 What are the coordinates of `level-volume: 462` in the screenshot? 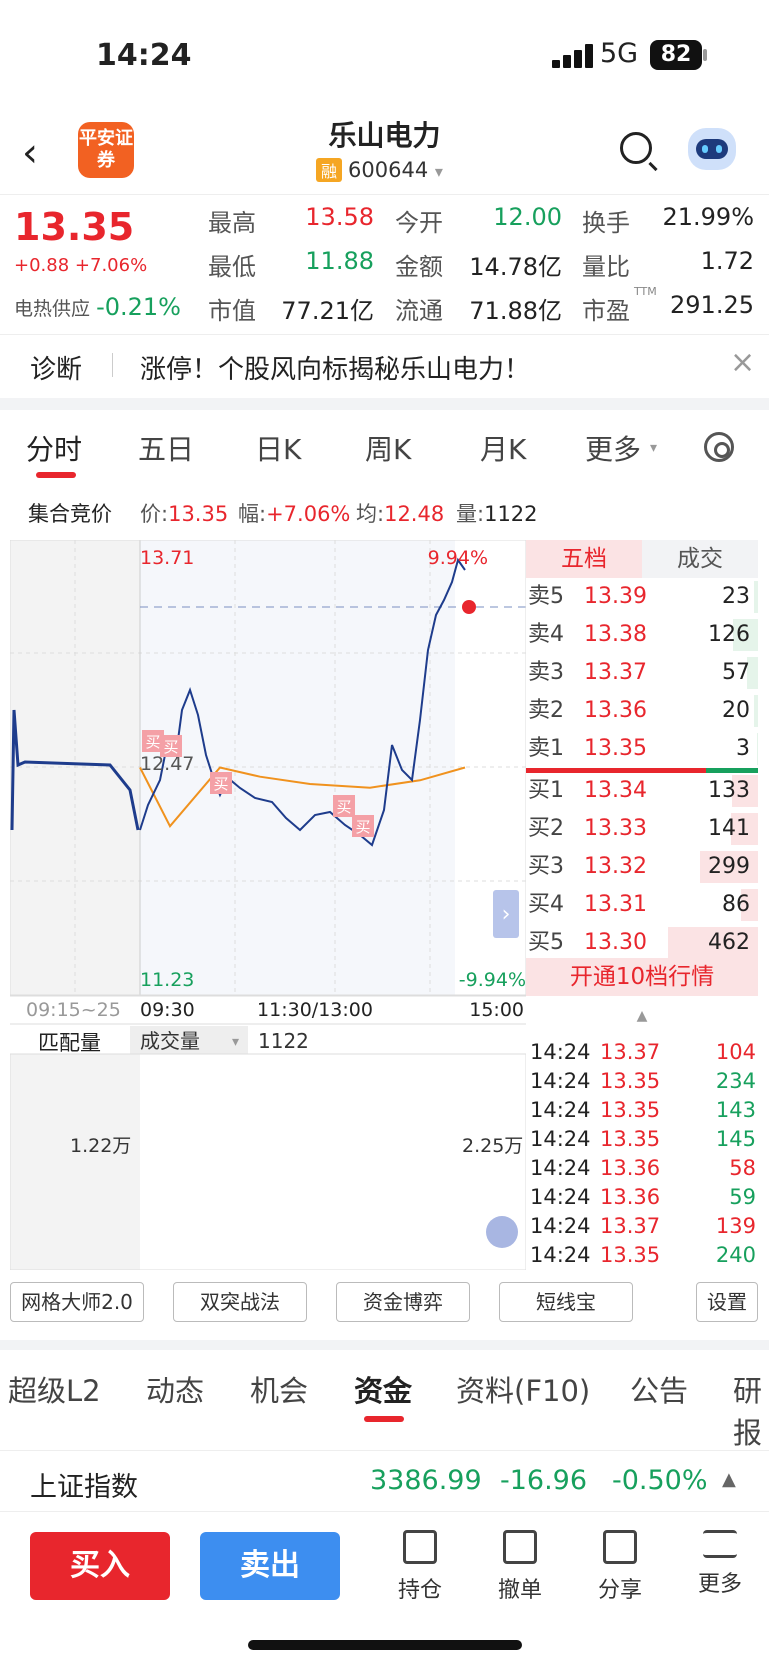 It's located at (729, 942).